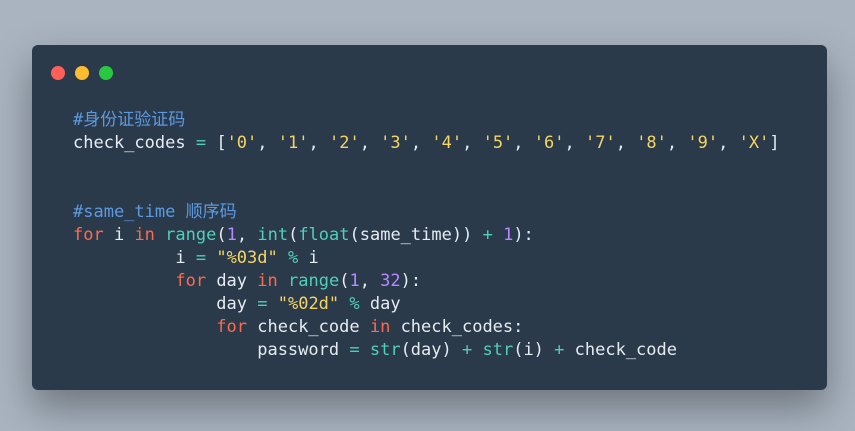 The image size is (855, 431). Describe the element at coordinates (273, 235) in the screenshot. I see `code-token-builtin: int` at that location.